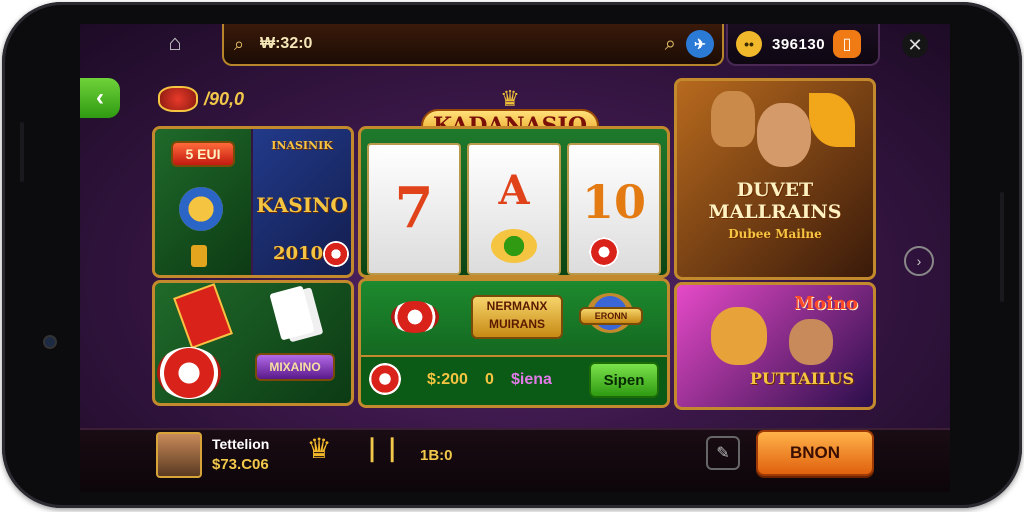 The width and height of the screenshot is (1024, 512). What do you see at coordinates (436, 455) in the screenshot?
I see `bonus-value: 1B:0` at bounding box center [436, 455].